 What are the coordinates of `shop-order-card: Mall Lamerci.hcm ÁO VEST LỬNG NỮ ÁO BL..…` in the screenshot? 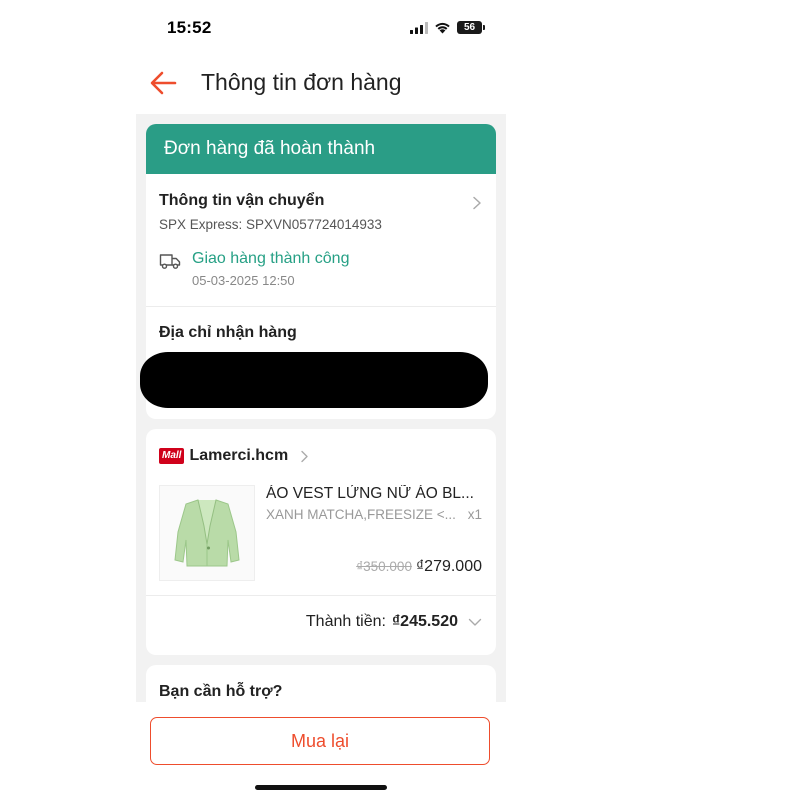 It's located at (321, 542).